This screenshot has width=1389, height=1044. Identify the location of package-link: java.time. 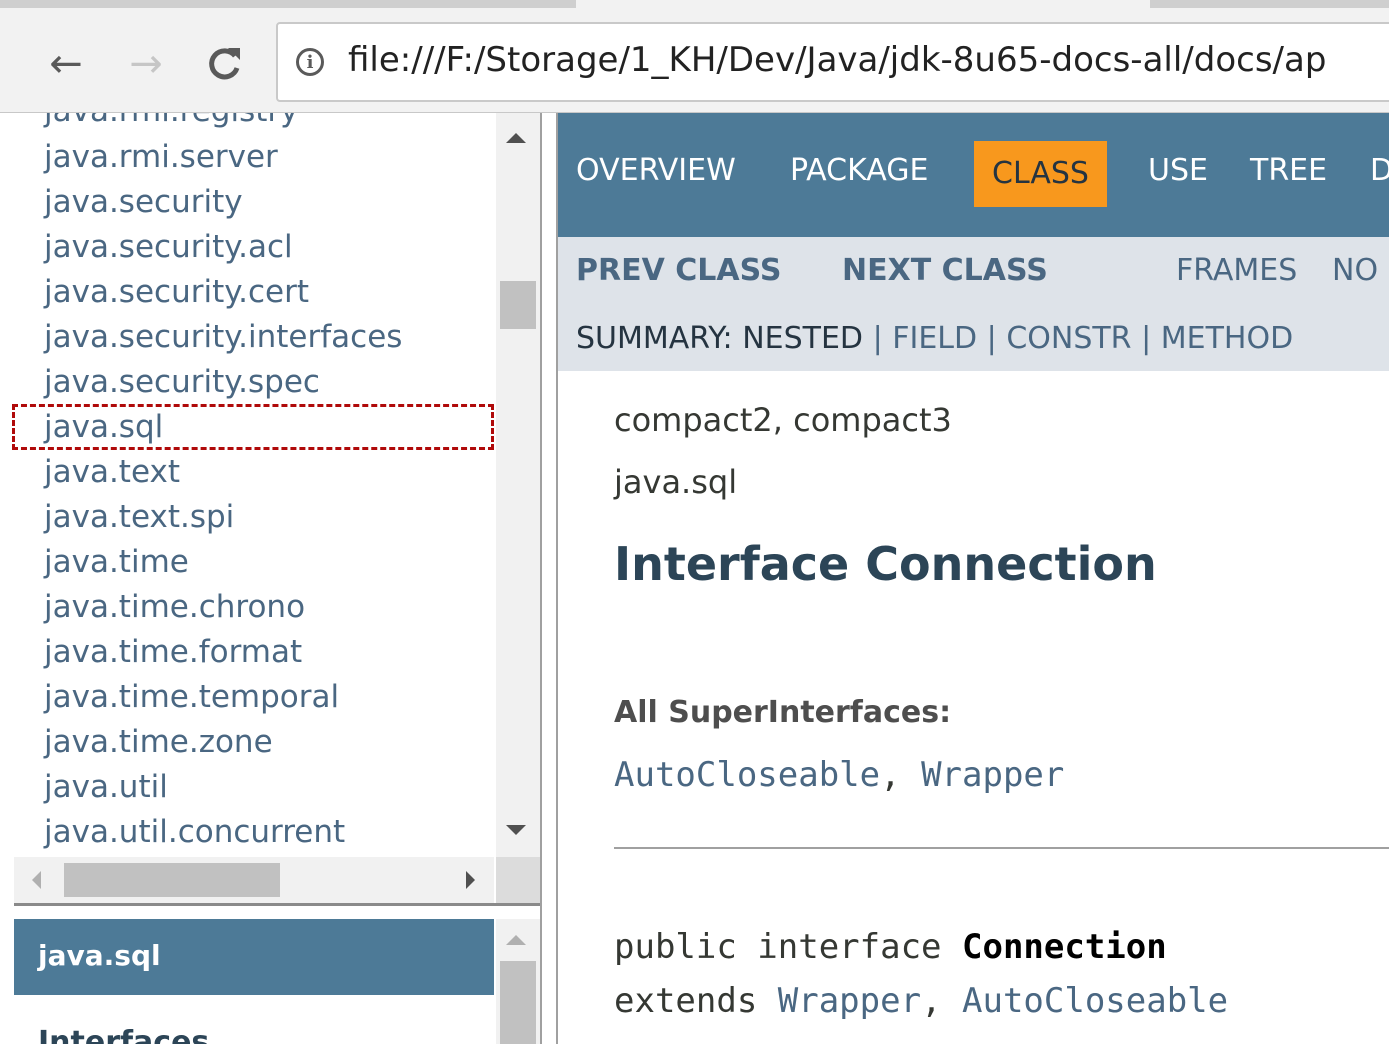
(116, 562).